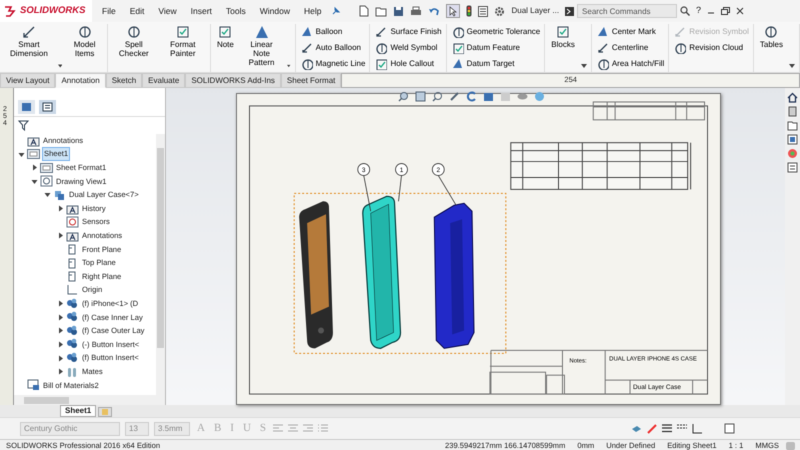  Describe the element at coordinates (124, 80) in the screenshot. I see `ribbon-tab: Sketch` at that location.